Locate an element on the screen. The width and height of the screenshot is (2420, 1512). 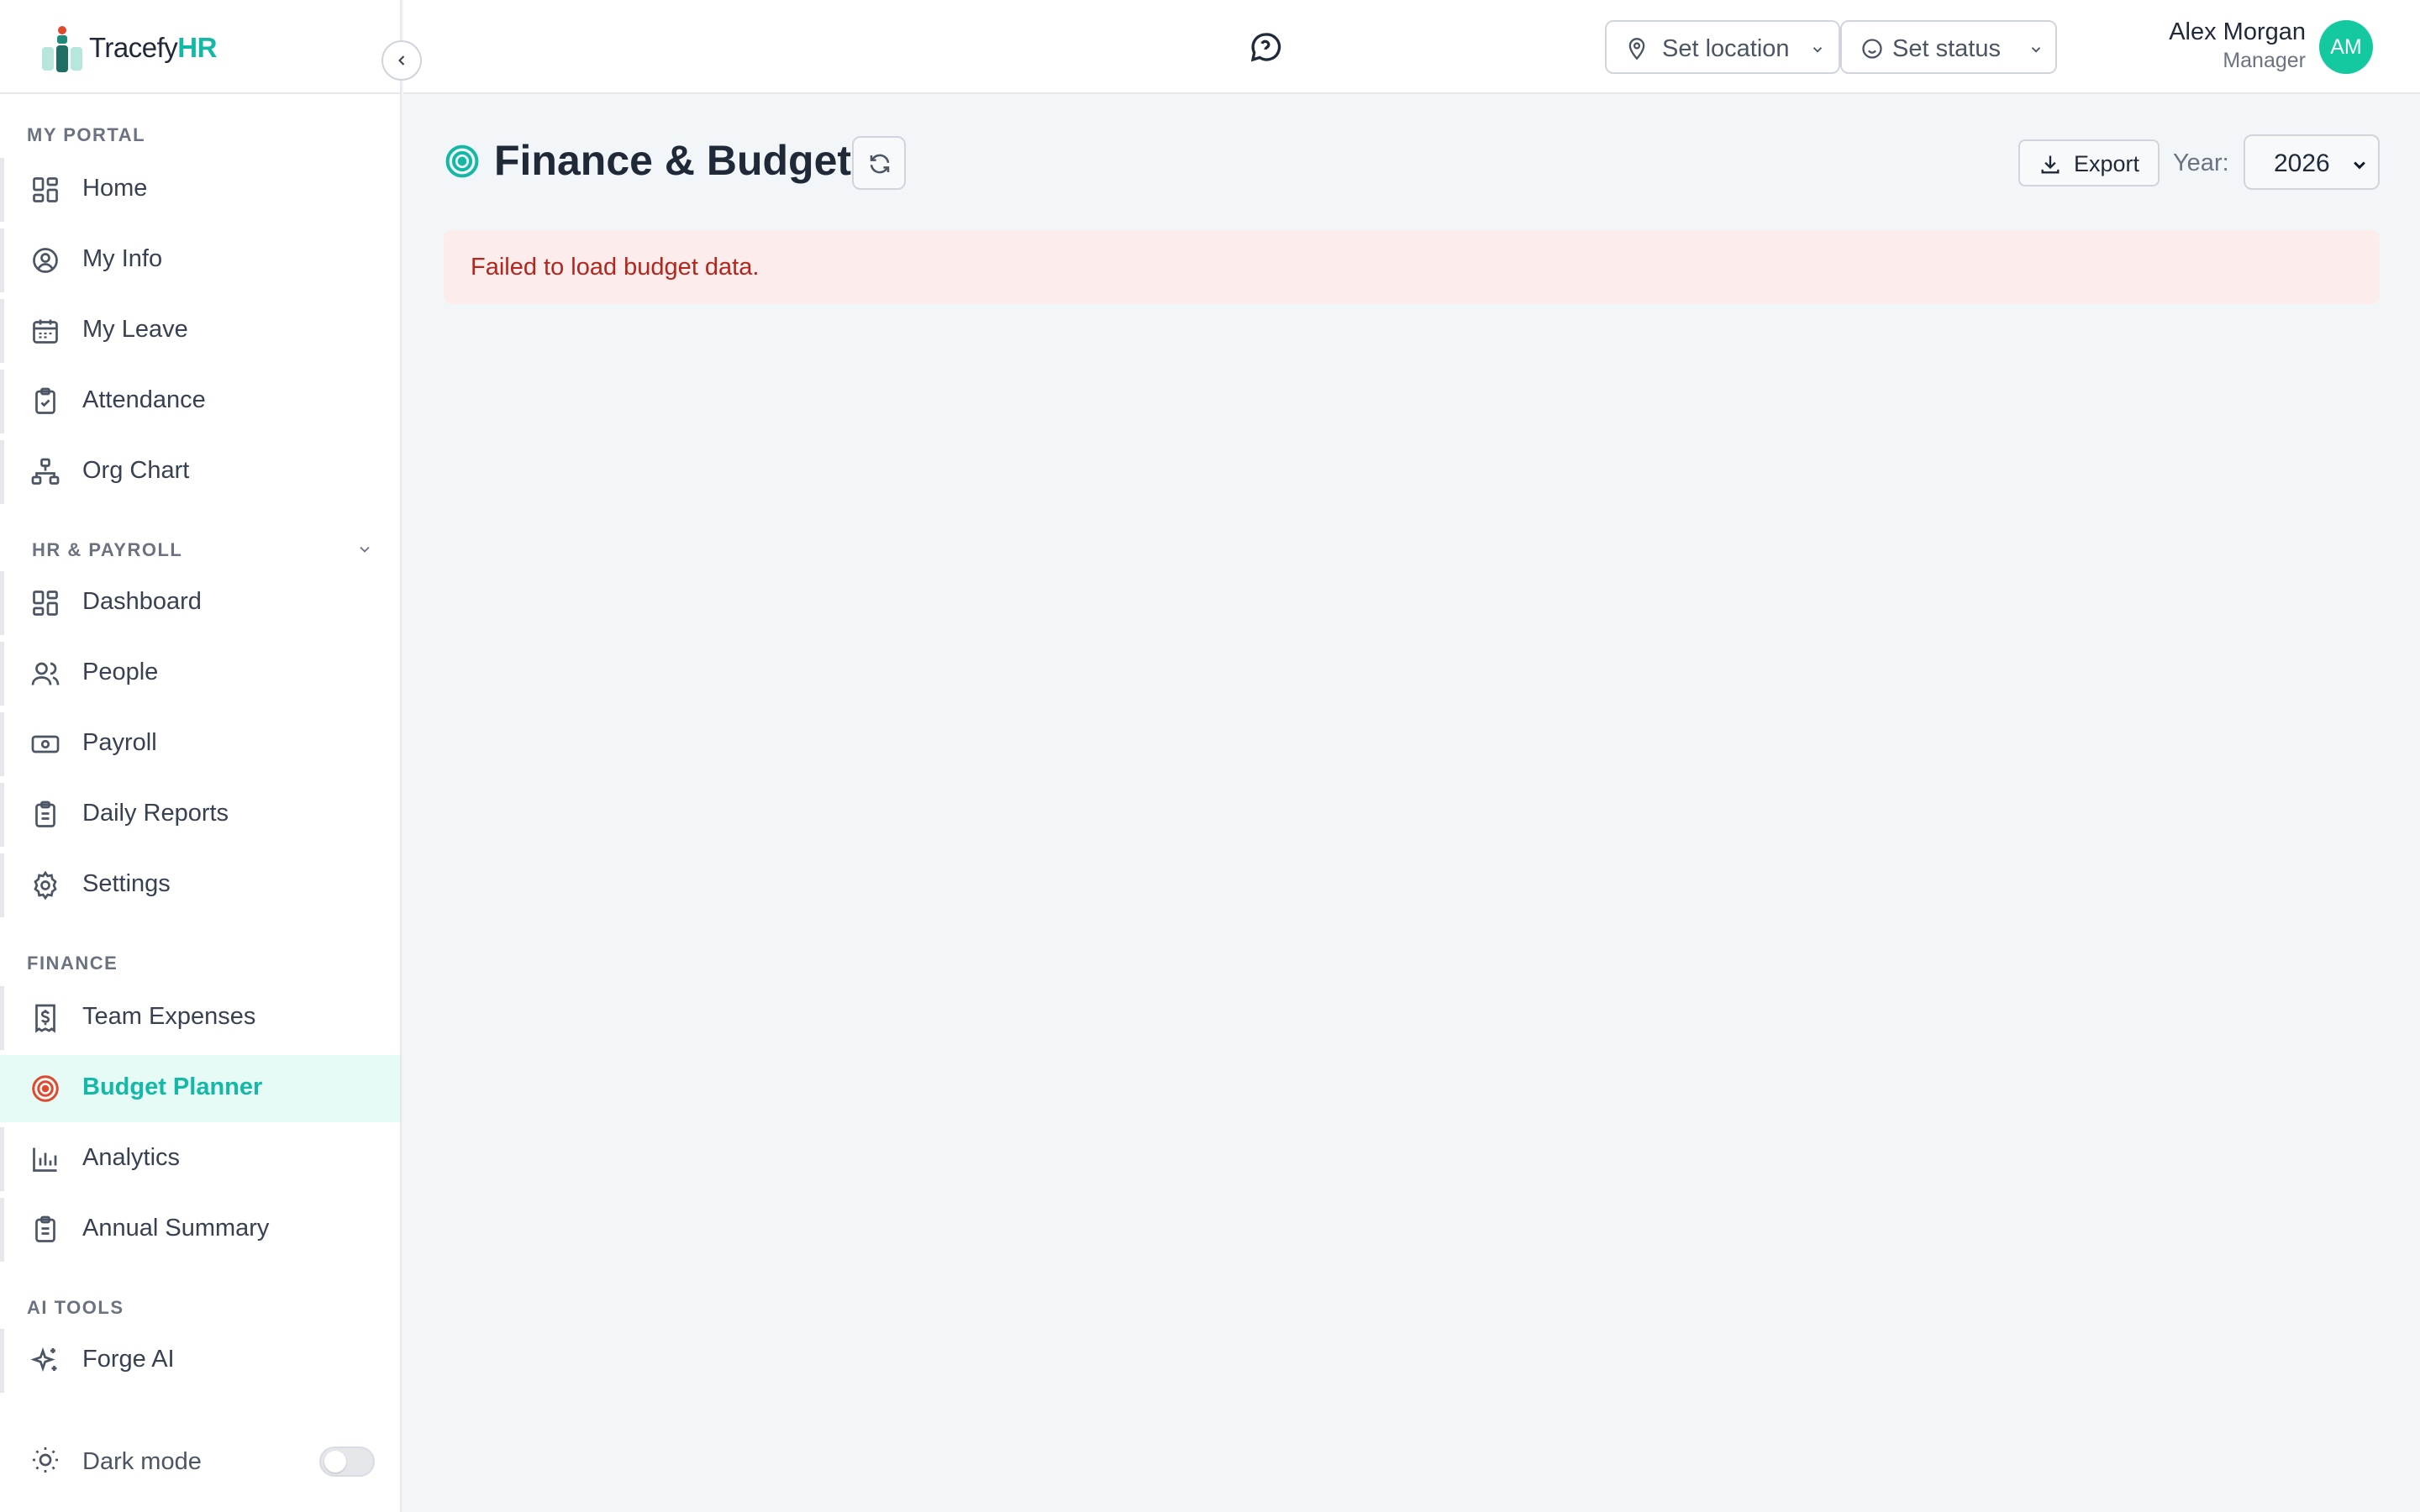
sparkles-icon is located at coordinates (43, 1360).